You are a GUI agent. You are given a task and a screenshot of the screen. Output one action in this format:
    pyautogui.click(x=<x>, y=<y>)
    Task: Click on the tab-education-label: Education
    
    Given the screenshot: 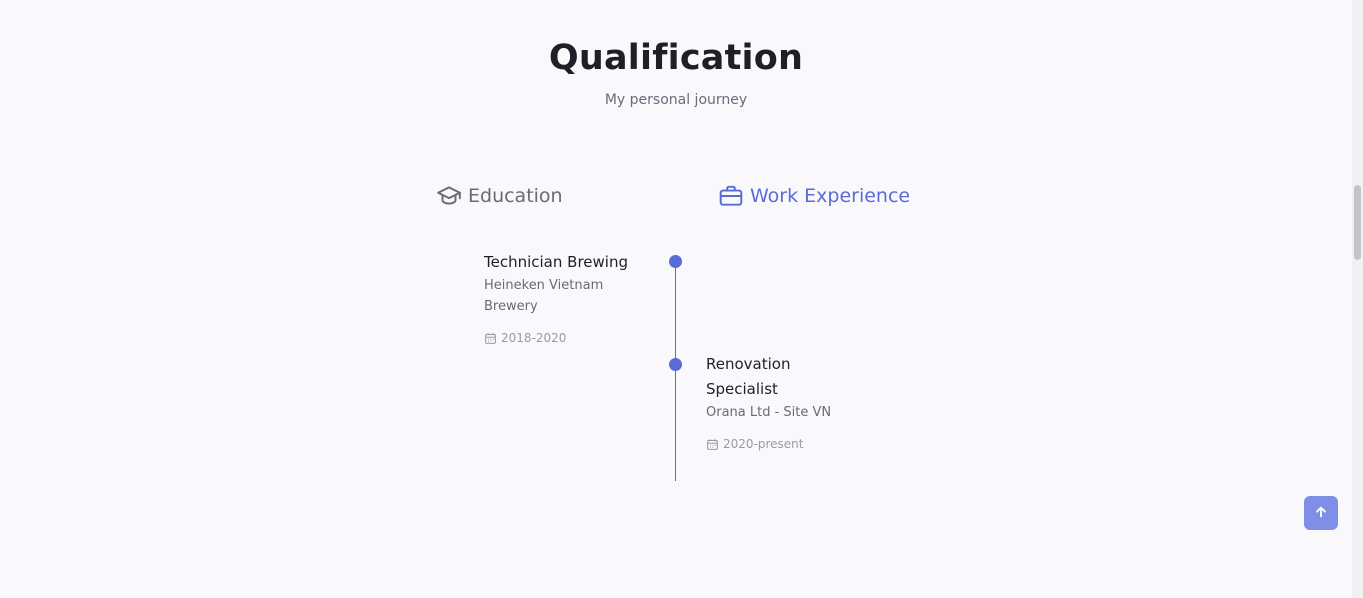 What is the action you would take?
    pyautogui.click(x=515, y=196)
    